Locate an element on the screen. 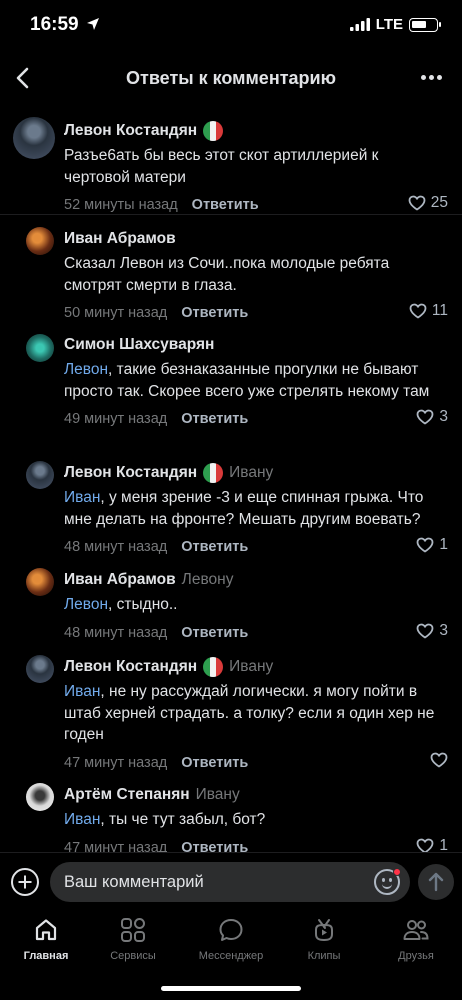  tab-messenger: Мессенджер is located at coordinates (231, 937).